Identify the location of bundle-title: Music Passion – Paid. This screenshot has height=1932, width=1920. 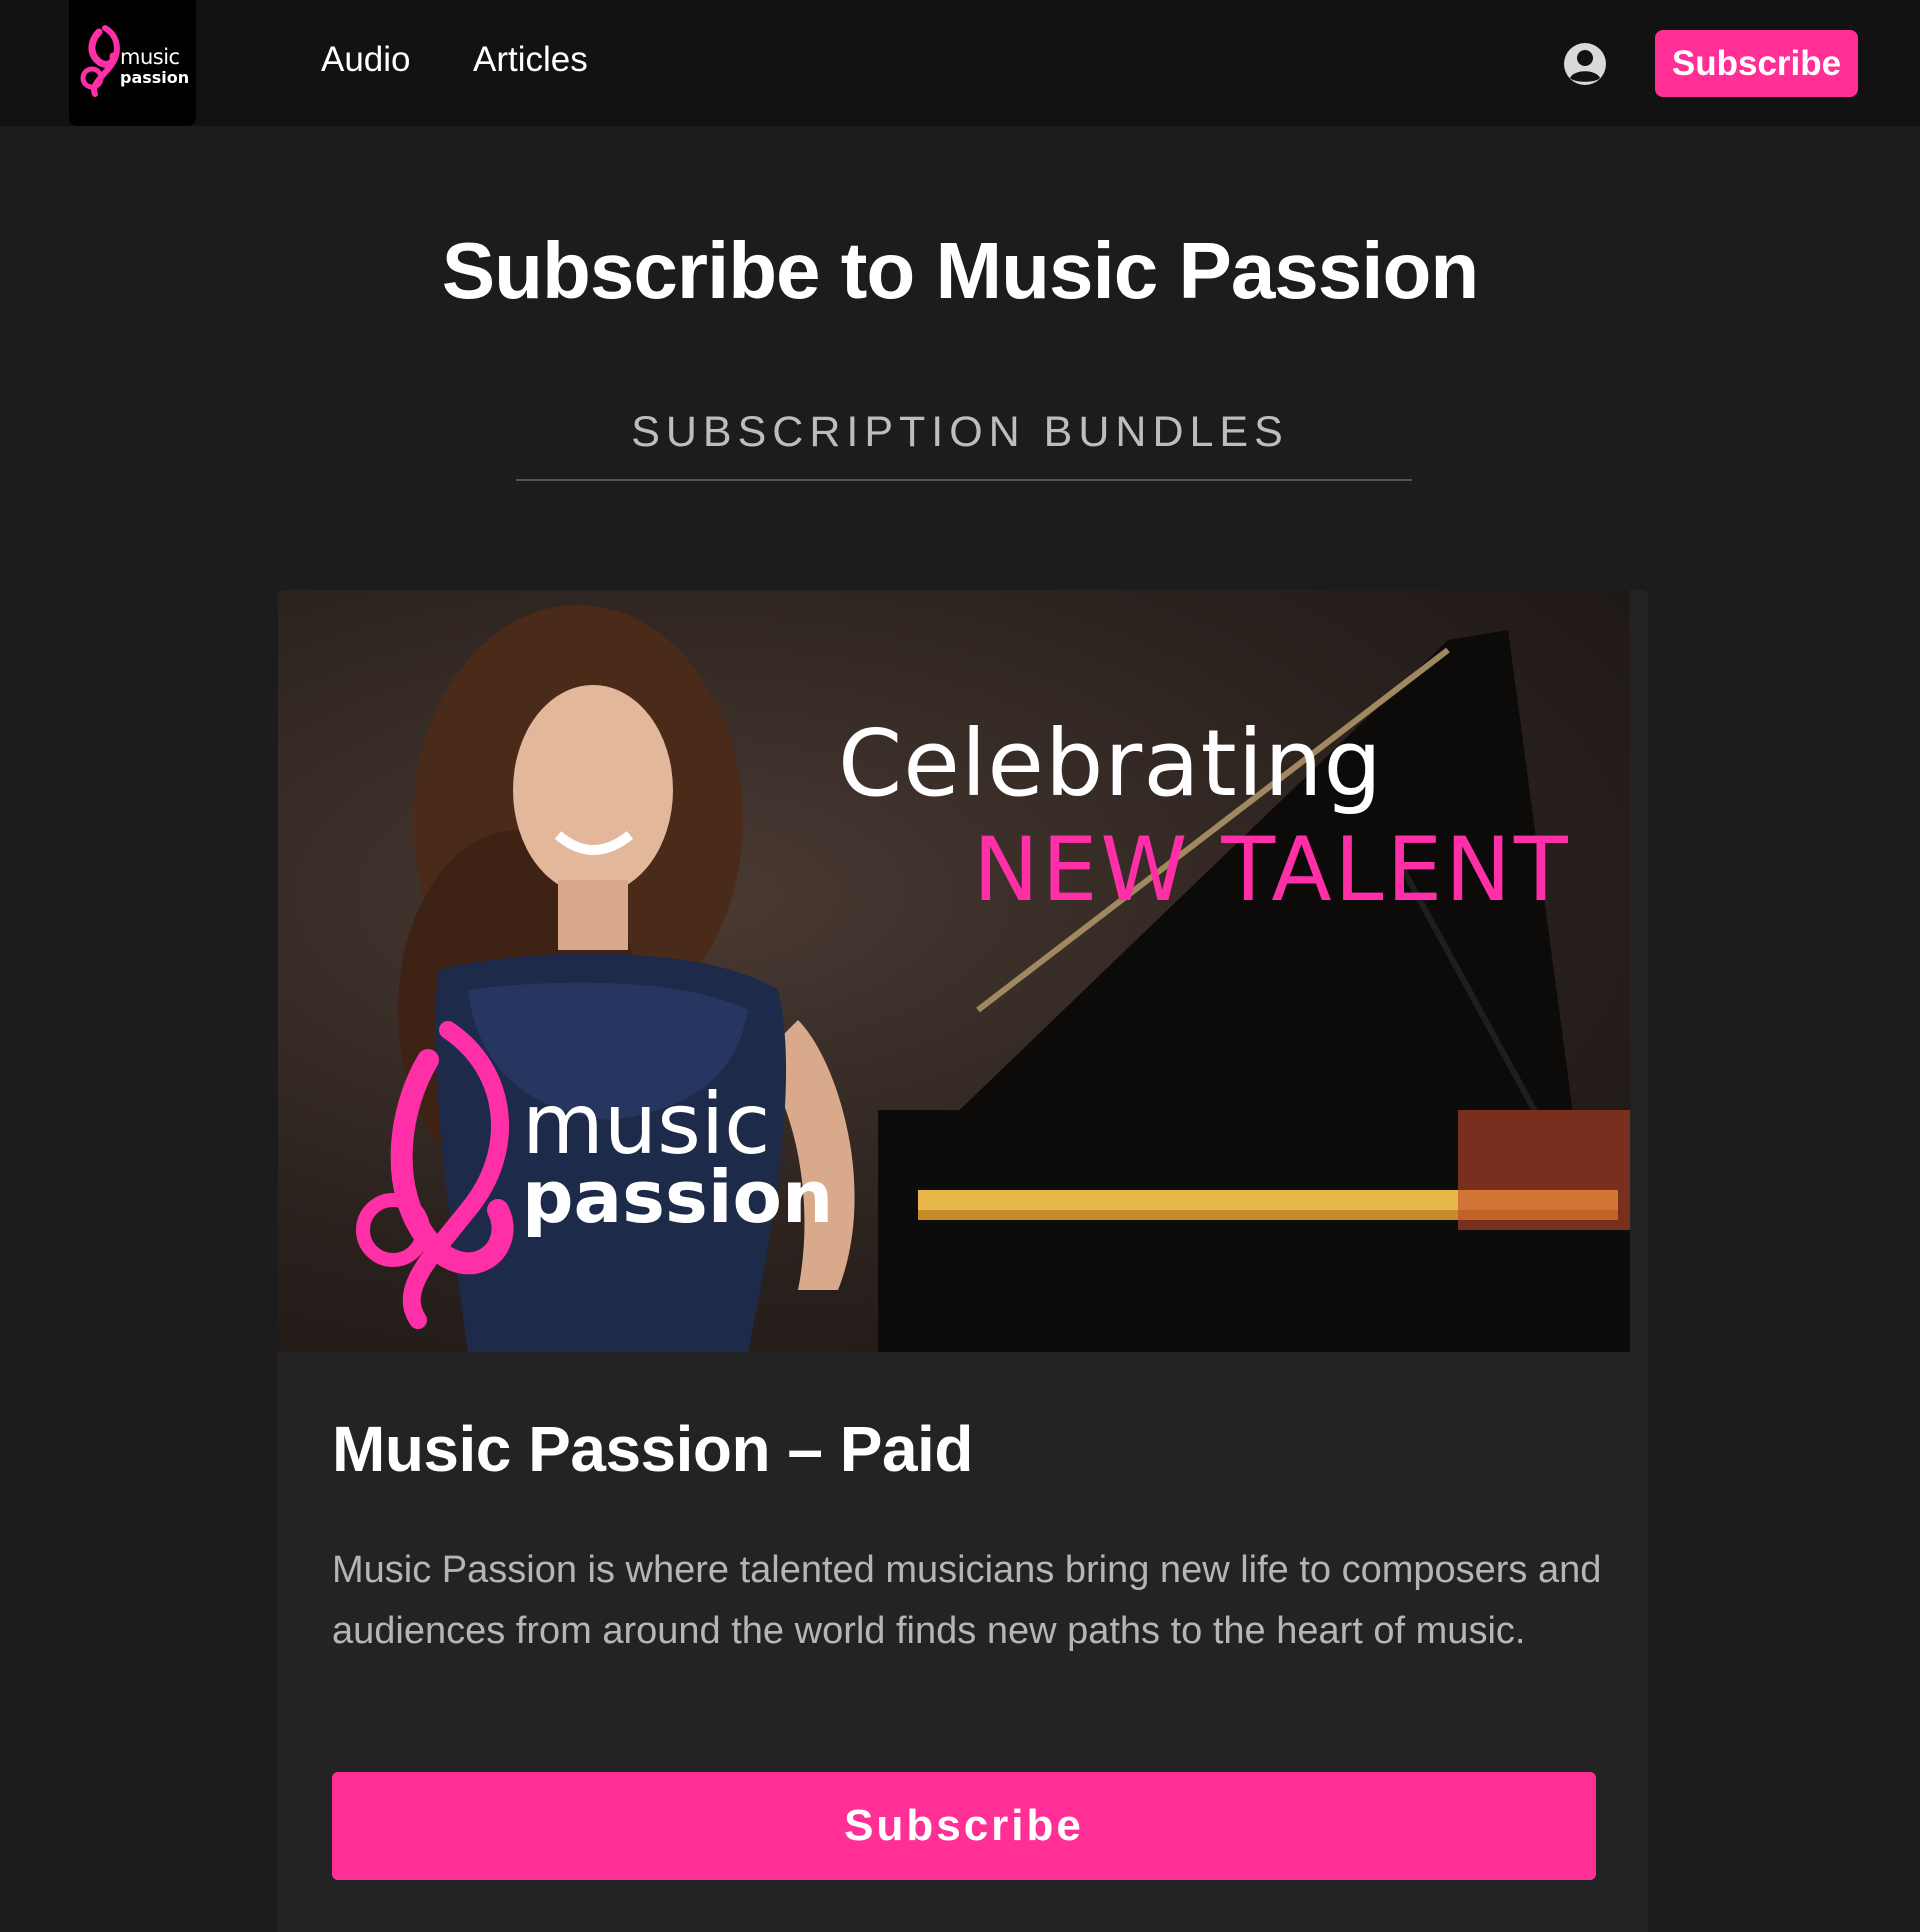
(652, 1449).